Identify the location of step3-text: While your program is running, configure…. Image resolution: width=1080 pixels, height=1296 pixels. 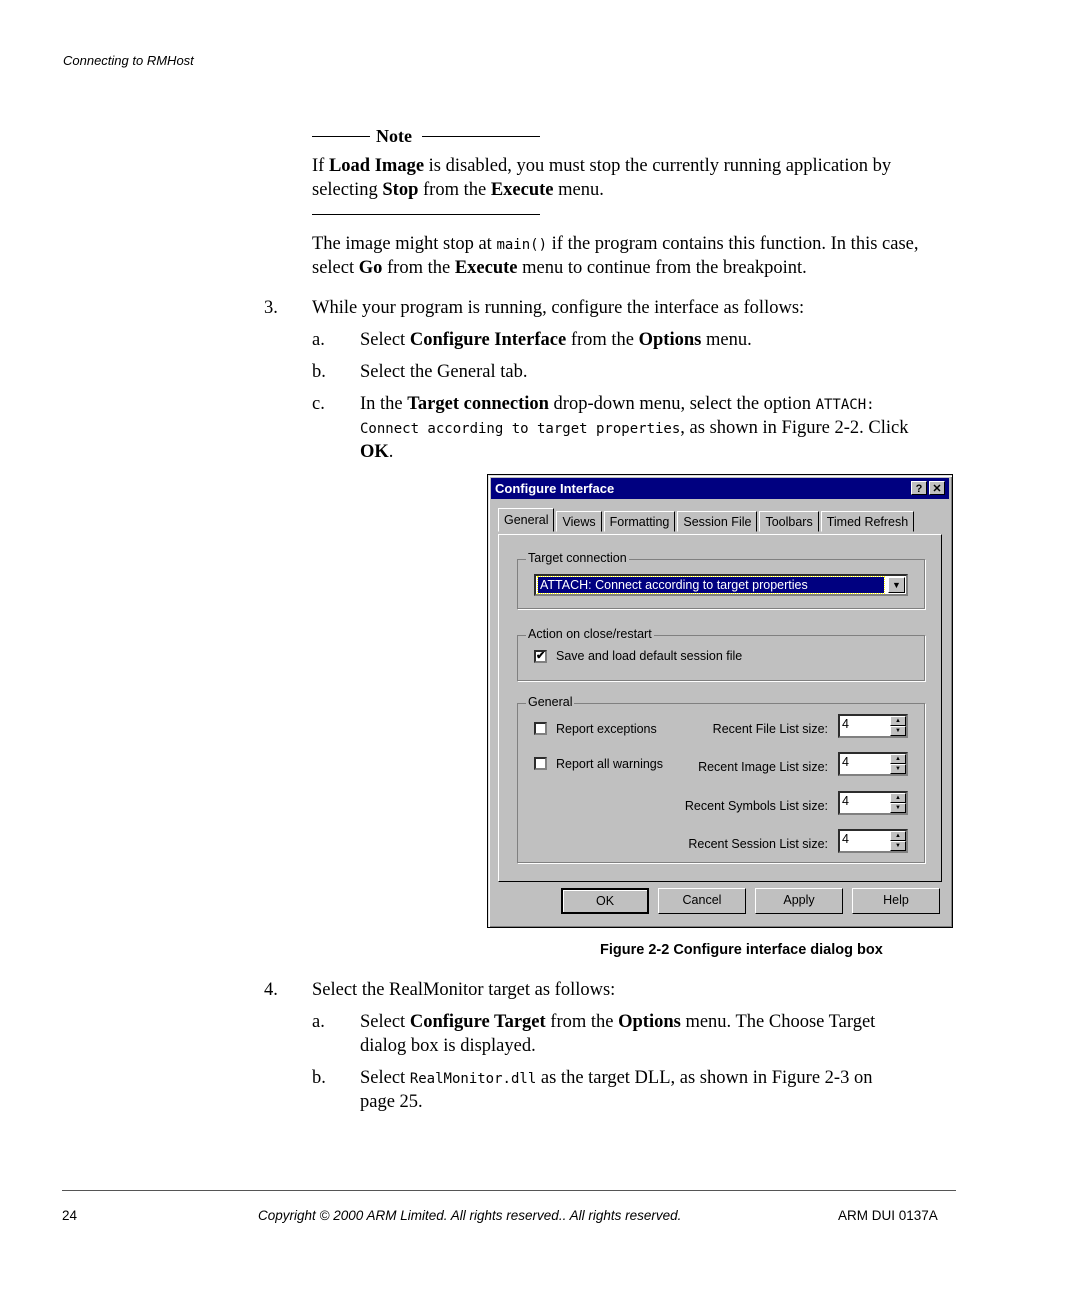
(558, 308).